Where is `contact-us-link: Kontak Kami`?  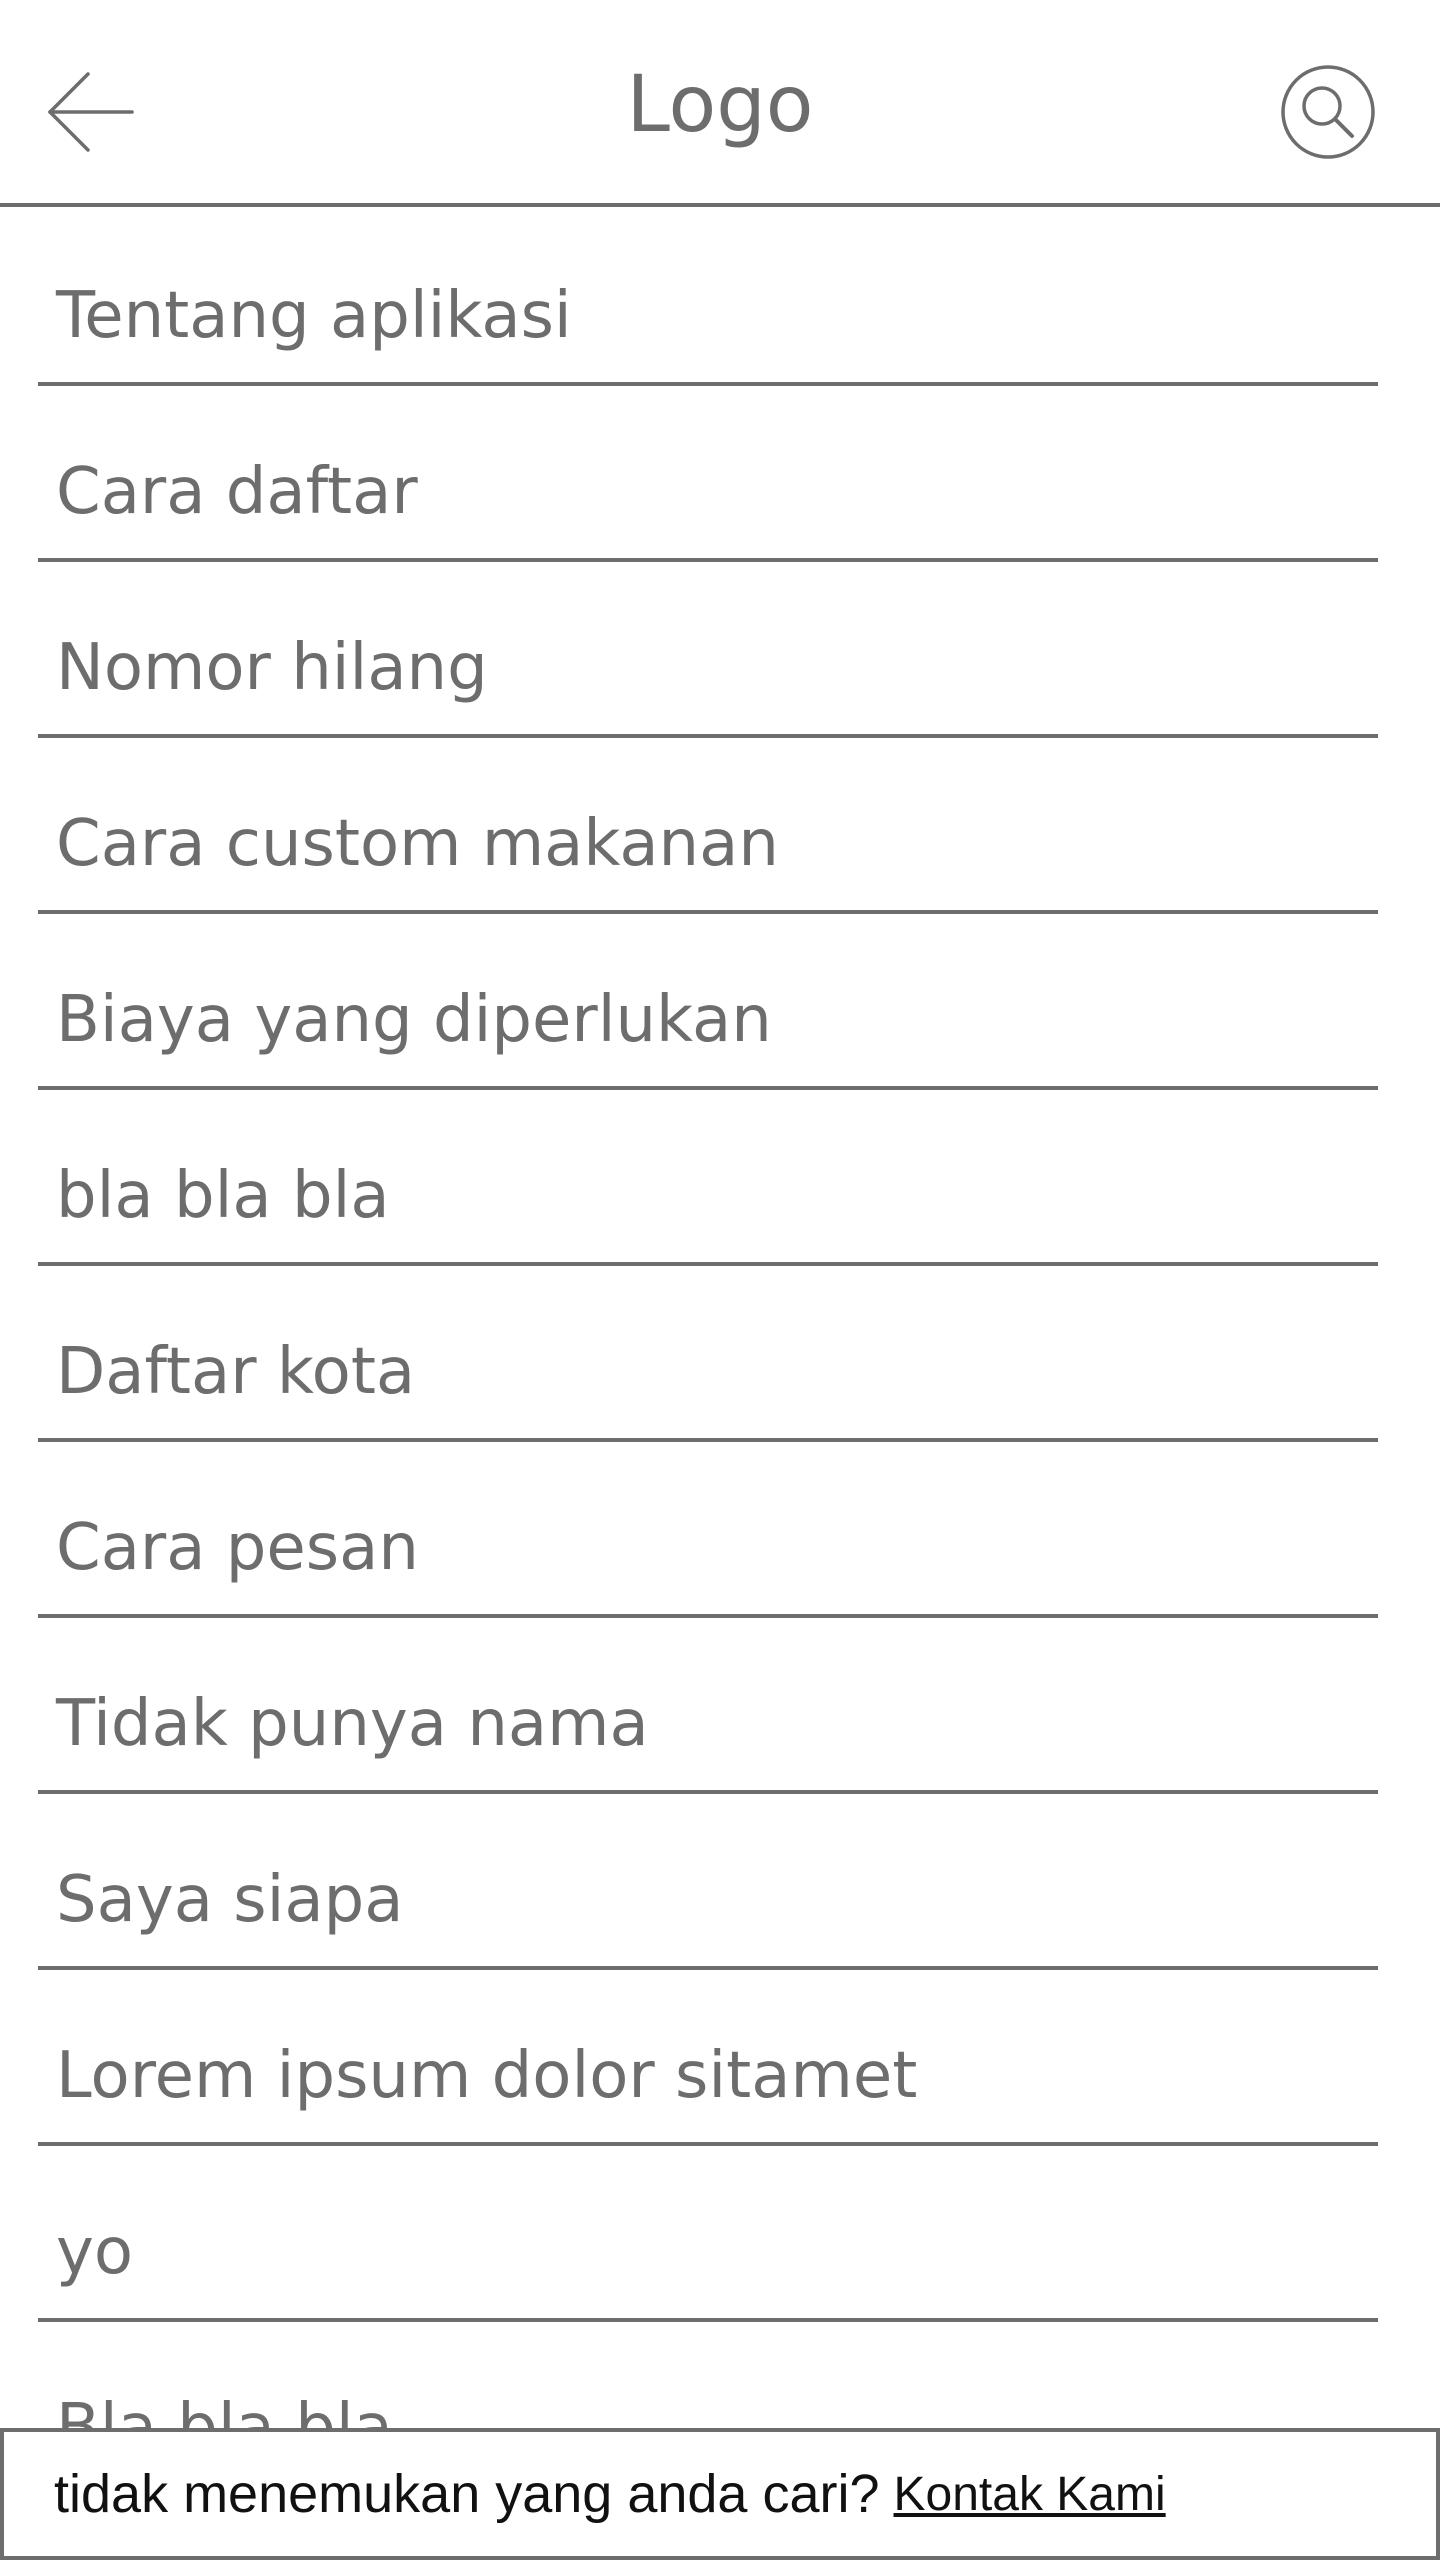
contact-us-link: Kontak Kami is located at coordinates (1030, 2494).